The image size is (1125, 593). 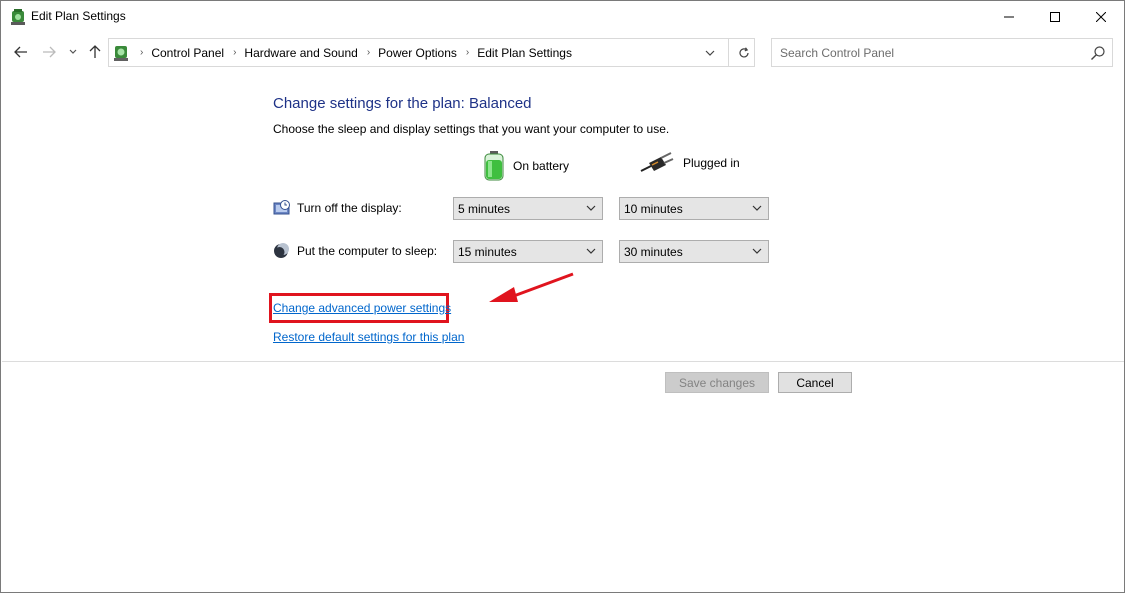 What do you see at coordinates (711, 163) in the screenshot?
I see `plugged-in-label: Plugged in` at bounding box center [711, 163].